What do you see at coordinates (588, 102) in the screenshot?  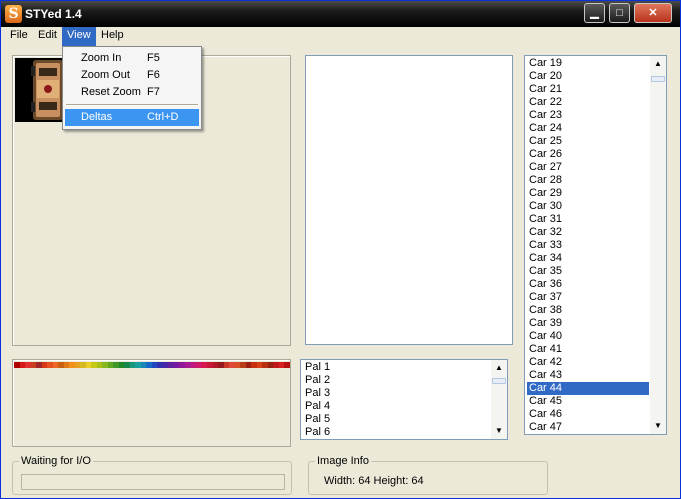 I see `sprite-list-item: Car 22` at bounding box center [588, 102].